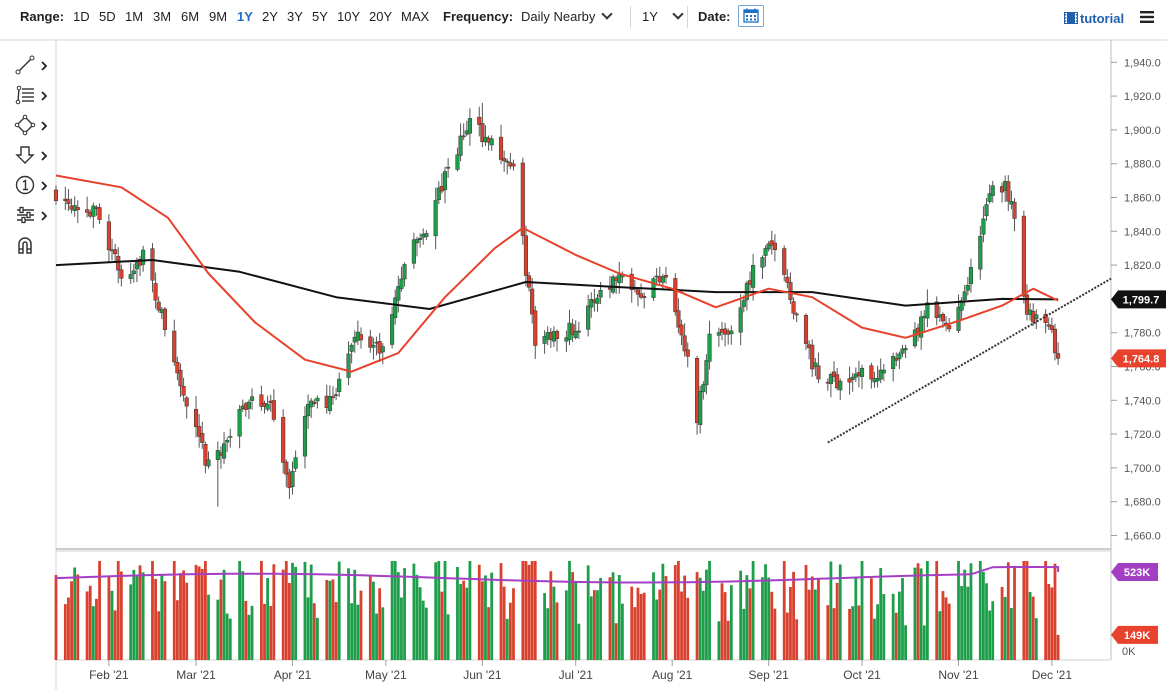  Describe the element at coordinates (576, 675) in the screenshot. I see `x-tick-label: Jul '21` at that location.